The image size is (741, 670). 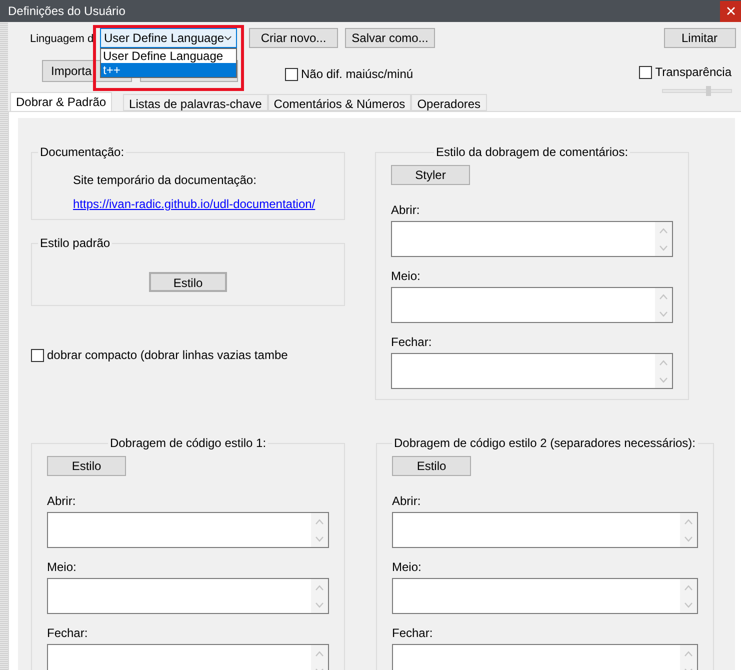 What do you see at coordinates (62, 38) in the screenshot?
I see `field-label: Linguagem d` at bounding box center [62, 38].